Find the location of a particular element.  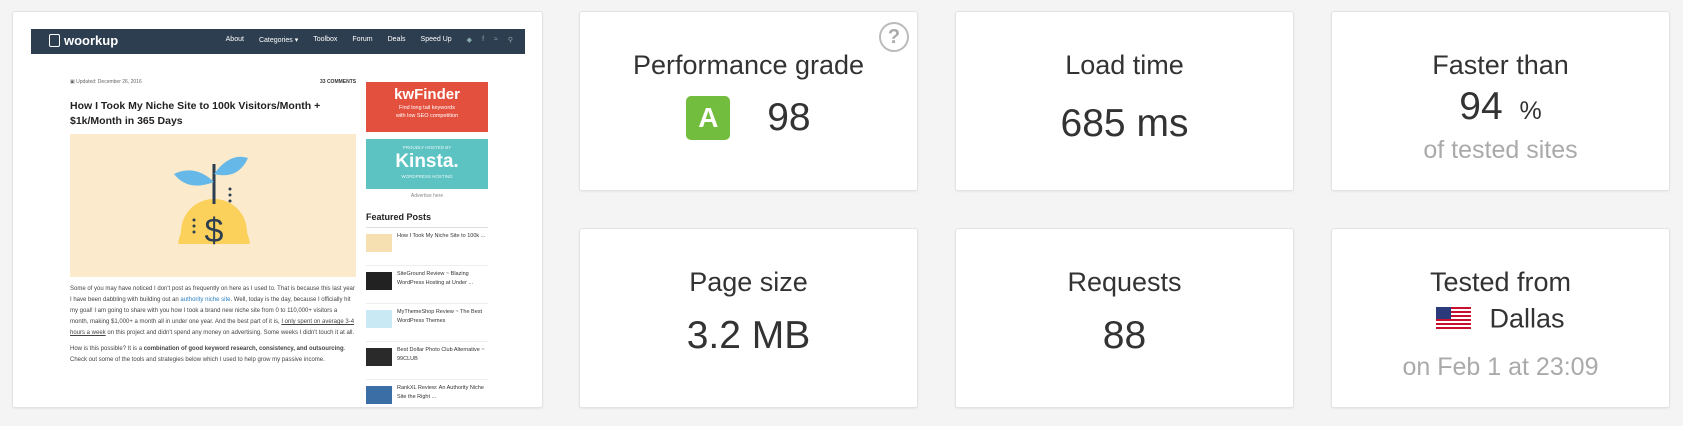

faster-than-value: 94 % is located at coordinates (1500, 107).